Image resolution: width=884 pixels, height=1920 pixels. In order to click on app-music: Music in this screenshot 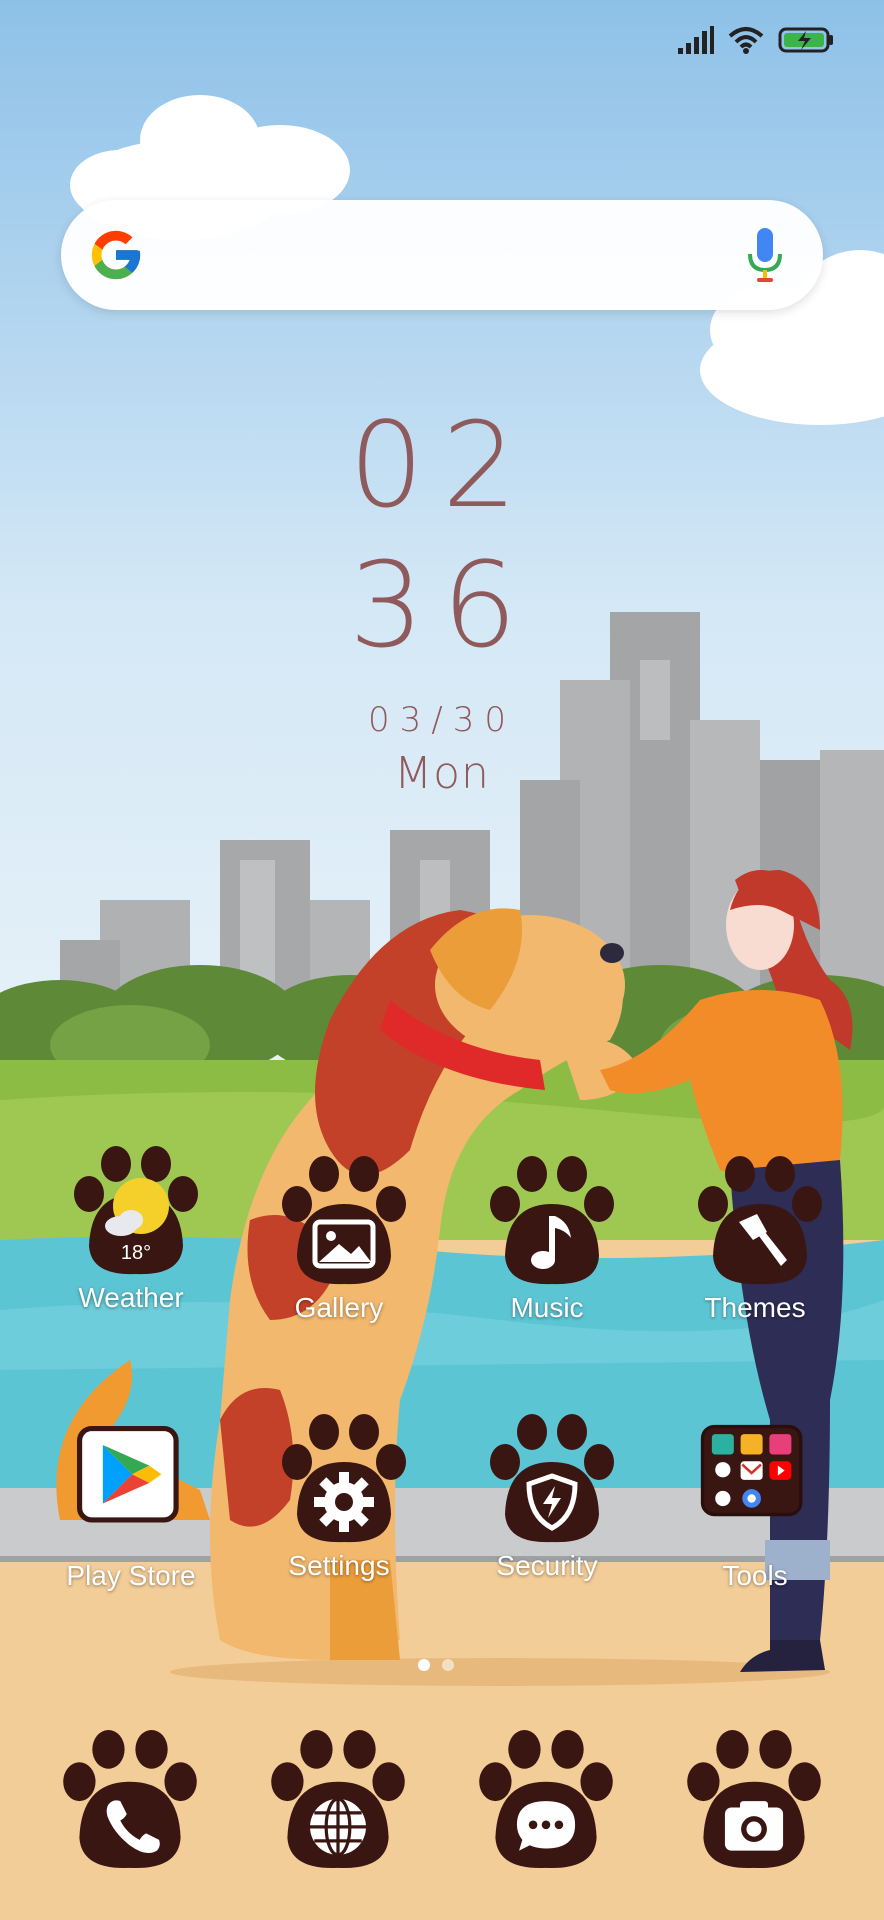, I will do `click(547, 1251)`.